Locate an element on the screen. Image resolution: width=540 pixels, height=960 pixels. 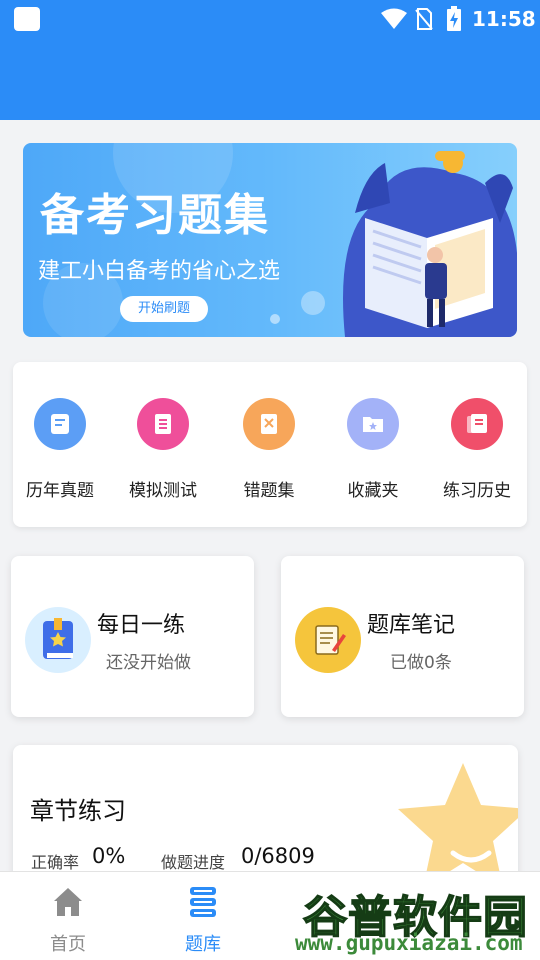
status-bar: 11:58 is located at coordinates (270, 19).